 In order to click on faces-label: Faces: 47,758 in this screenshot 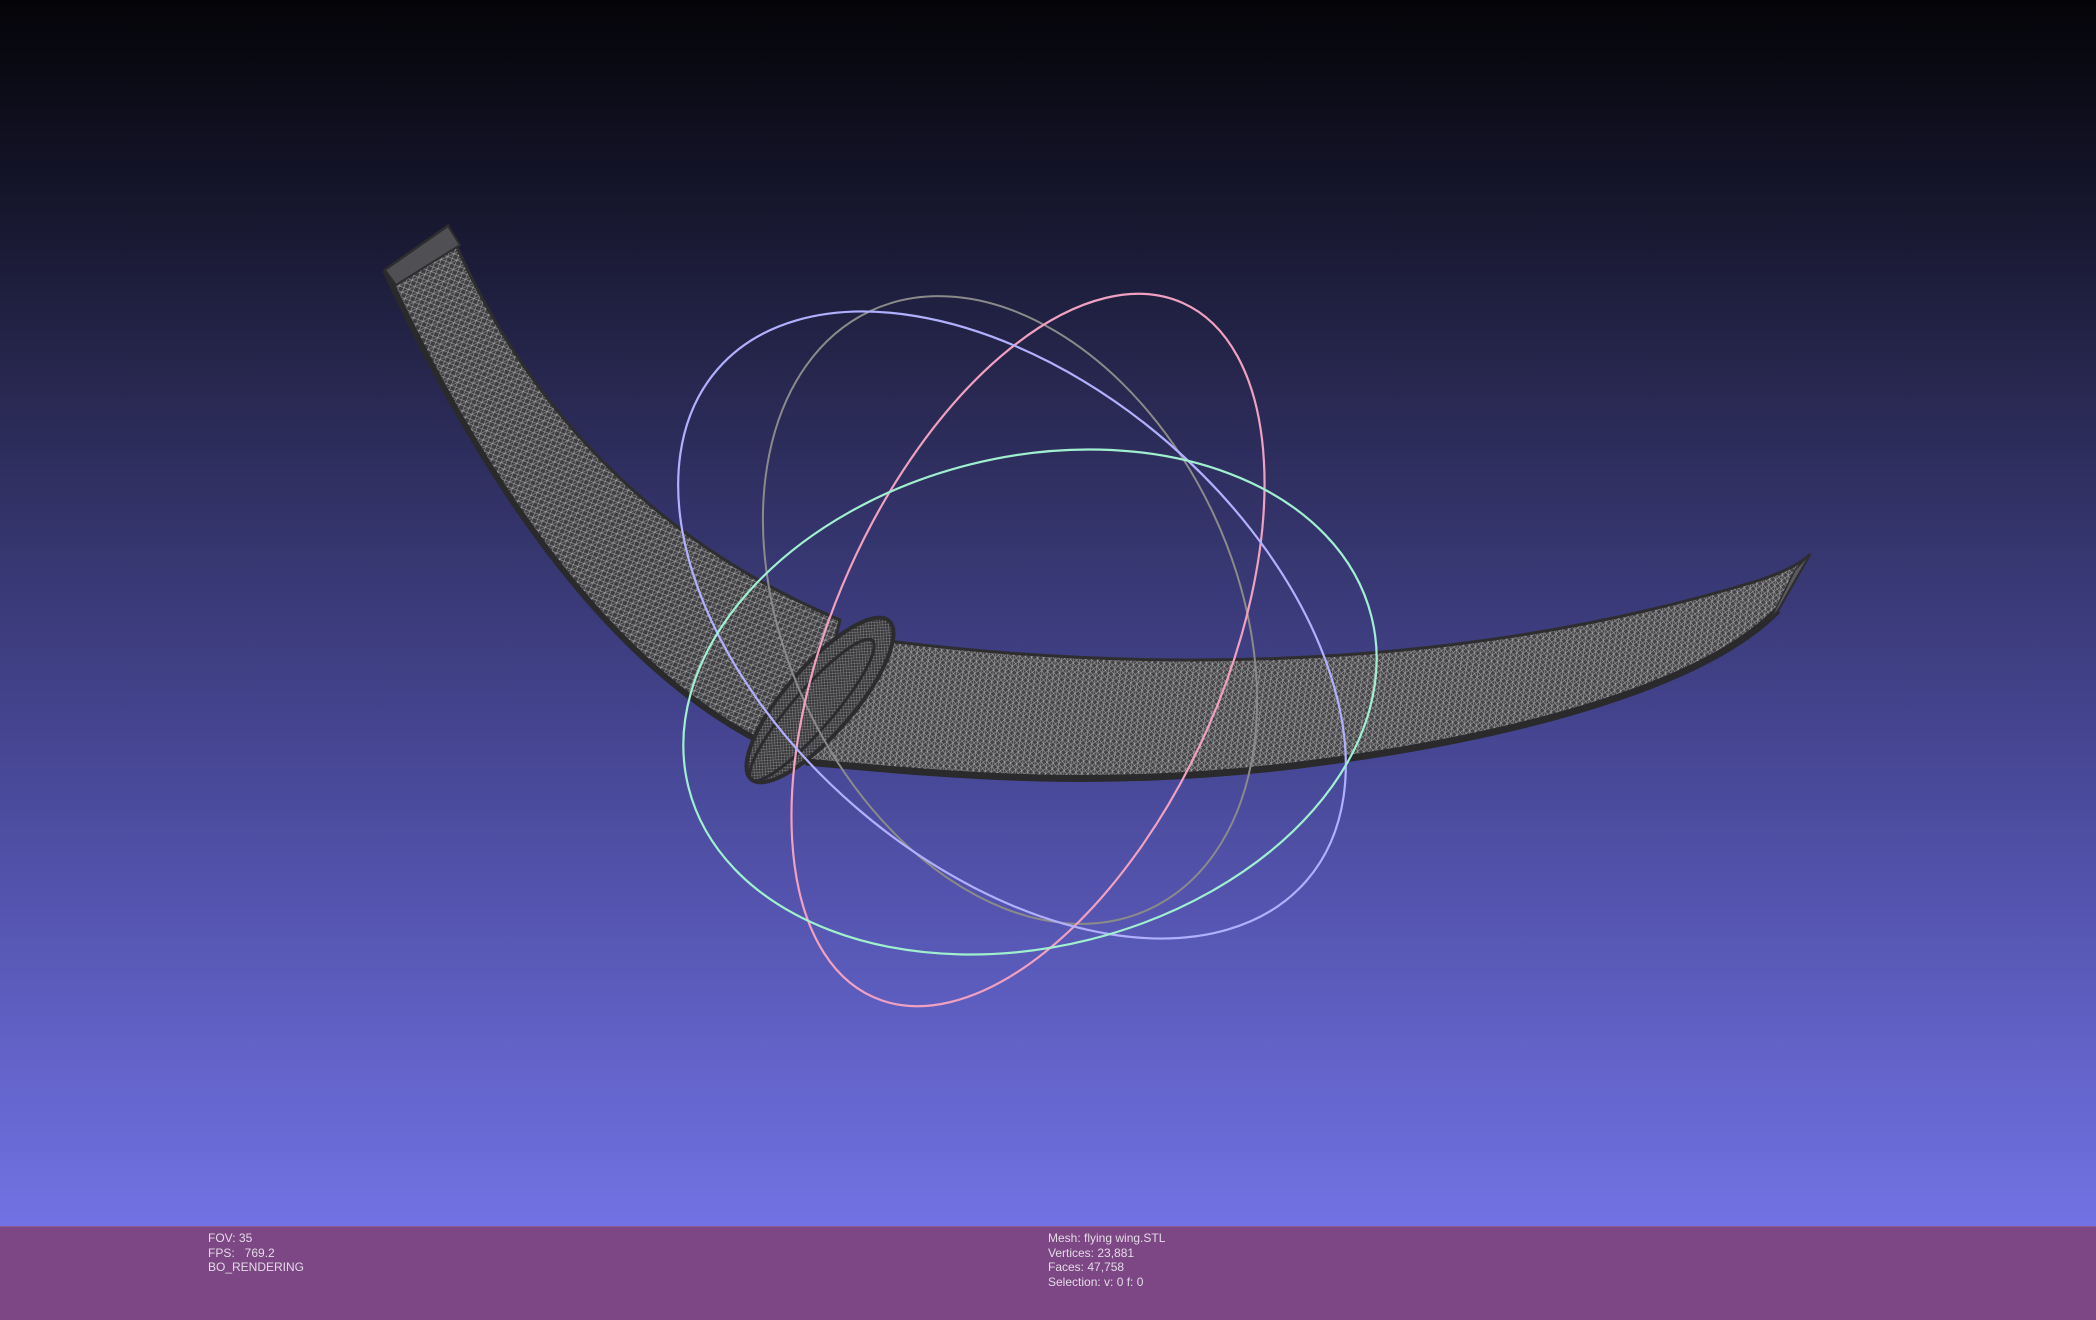, I will do `click(1086, 1267)`.